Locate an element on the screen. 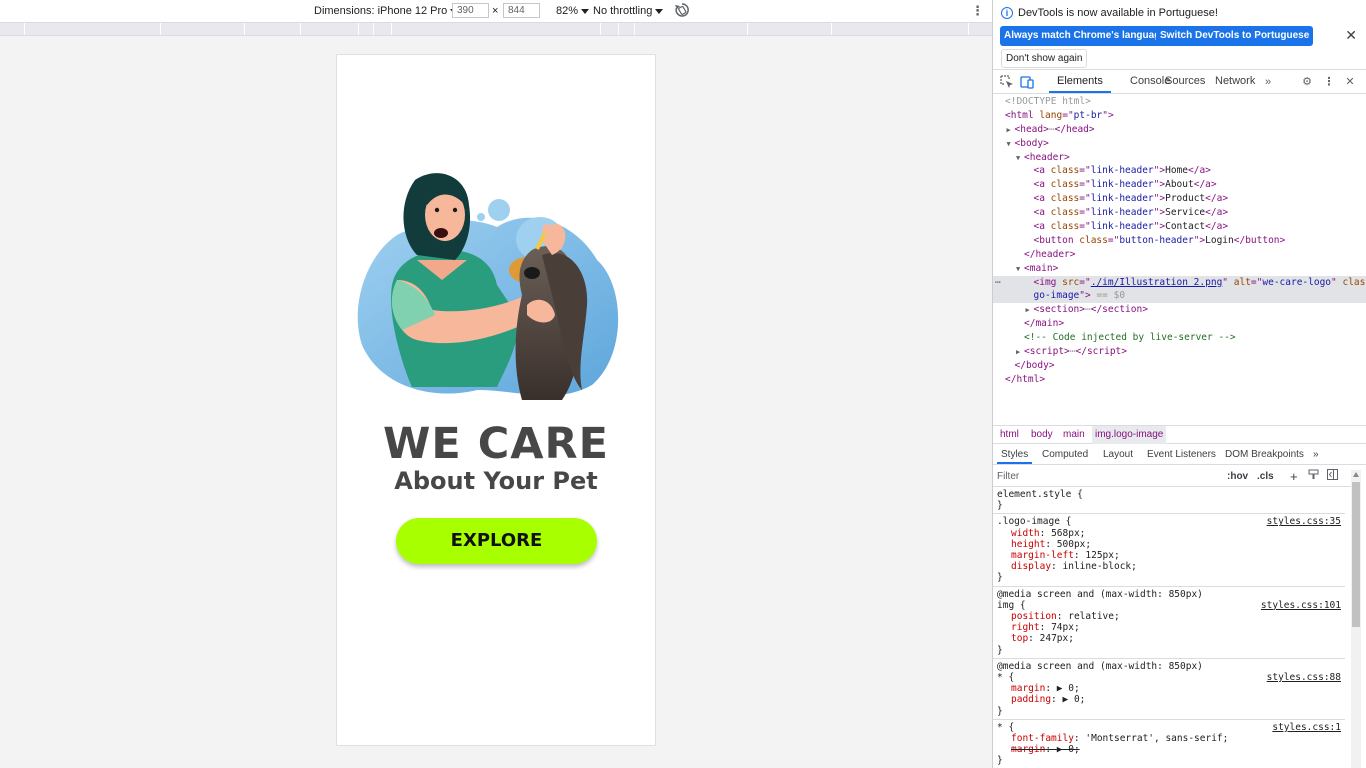  inspect-element-icon is located at coordinates (1007, 82).